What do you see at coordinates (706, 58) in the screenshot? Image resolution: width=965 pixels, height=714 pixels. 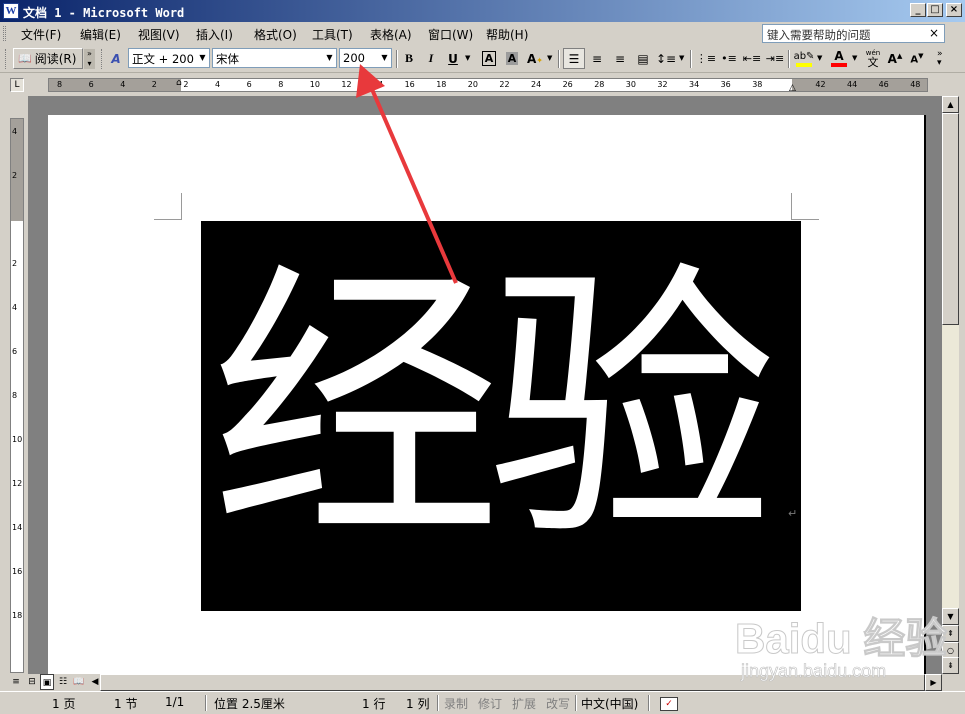 I see `numbering-button: ⋮≡` at bounding box center [706, 58].